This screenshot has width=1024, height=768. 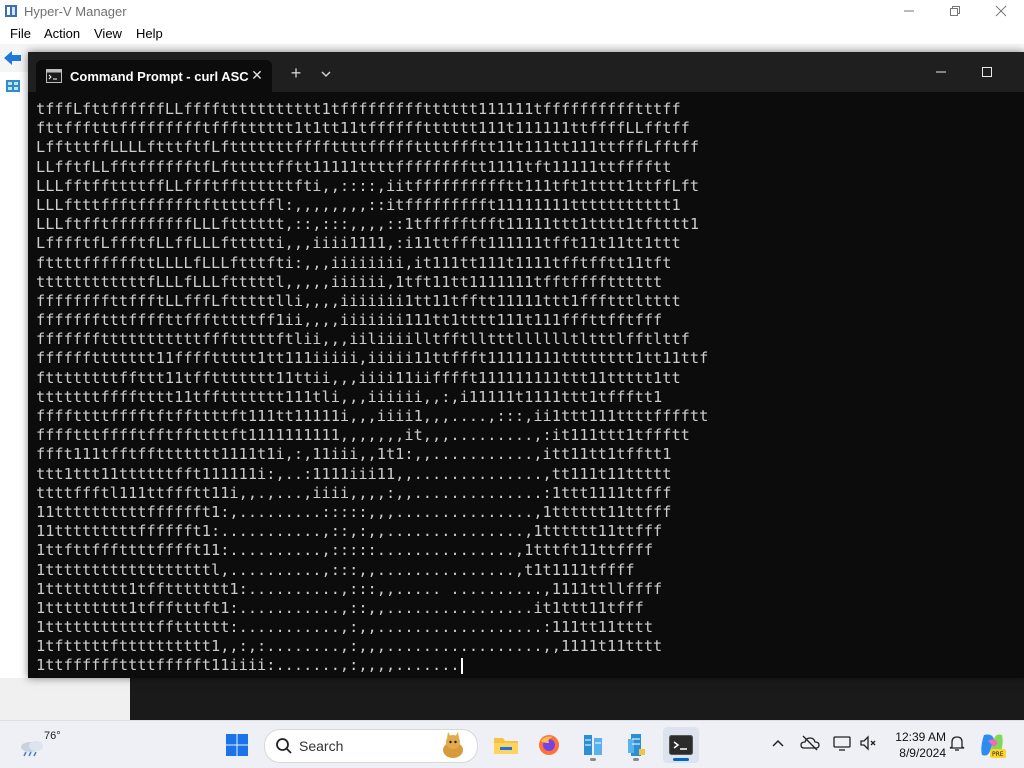 What do you see at coordinates (778, 743) in the screenshot?
I see `chevron-up-icon` at bounding box center [778, 743].